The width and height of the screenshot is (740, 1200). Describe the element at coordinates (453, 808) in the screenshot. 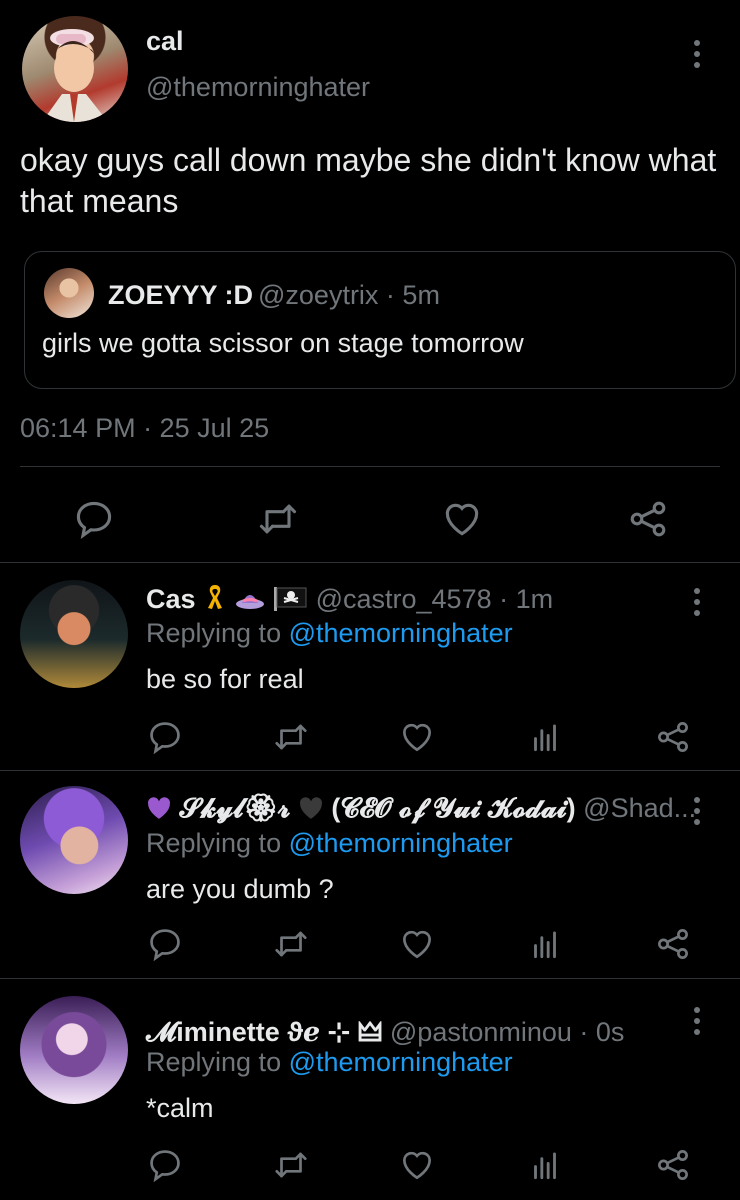

I see `reply-display-name-suffix: (𝓒𝓔𝓞 𝓸𝓯 𝓨𝓾𝓲 𝓚𝓸𝓭𝓪𝓲)` at that location.